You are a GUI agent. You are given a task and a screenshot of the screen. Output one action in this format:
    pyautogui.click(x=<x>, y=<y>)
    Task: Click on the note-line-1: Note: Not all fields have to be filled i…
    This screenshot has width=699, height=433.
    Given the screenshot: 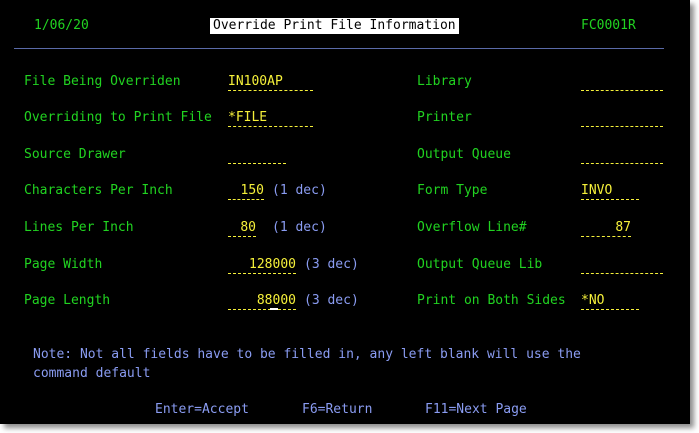 What is the action you would take?
    pyautogui.click(x=307, y=354)
    